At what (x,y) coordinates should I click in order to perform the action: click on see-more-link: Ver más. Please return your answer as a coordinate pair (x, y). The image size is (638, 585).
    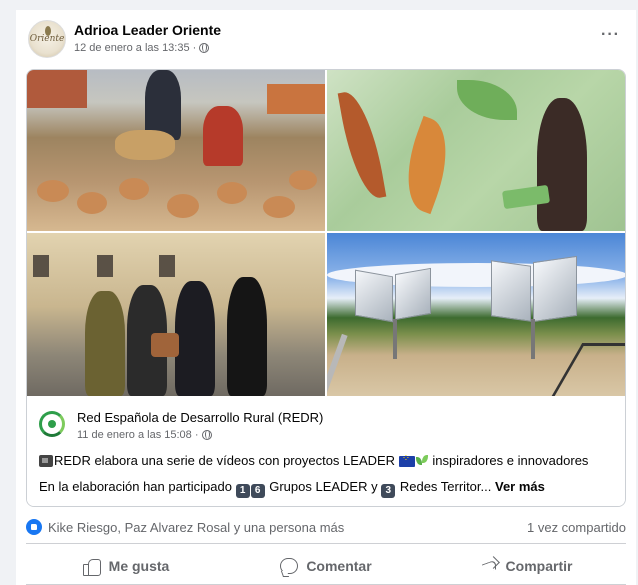
    Looking at the image, I should click on (520, 486).